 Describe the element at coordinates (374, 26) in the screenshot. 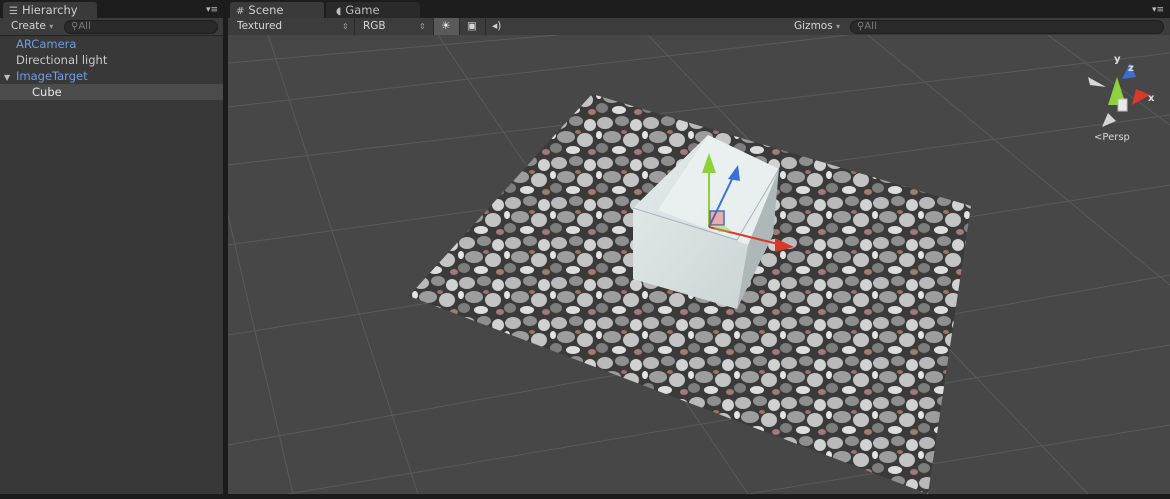

I see `color-channel-label: RGB` at that location.